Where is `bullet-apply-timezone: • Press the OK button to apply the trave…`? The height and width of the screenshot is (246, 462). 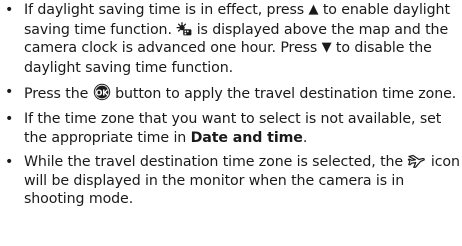
bullet-apply-timezone: • Press the OK button to apply the trave… is located at coordinates (231, 93).